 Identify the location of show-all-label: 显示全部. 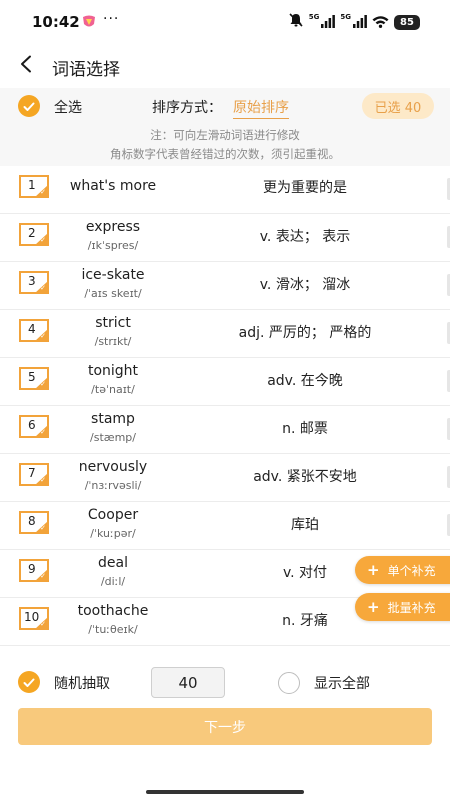
(342, 683).